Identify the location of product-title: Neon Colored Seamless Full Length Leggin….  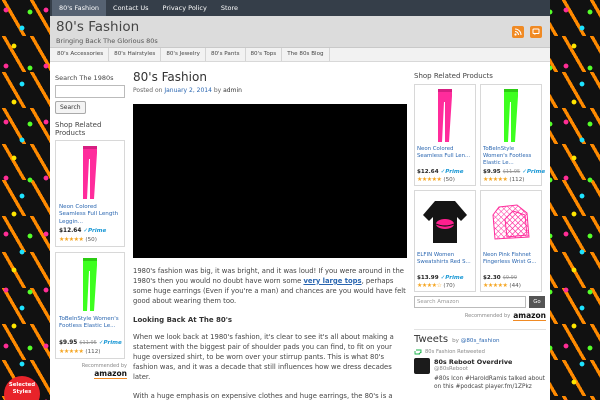
(90, 215).